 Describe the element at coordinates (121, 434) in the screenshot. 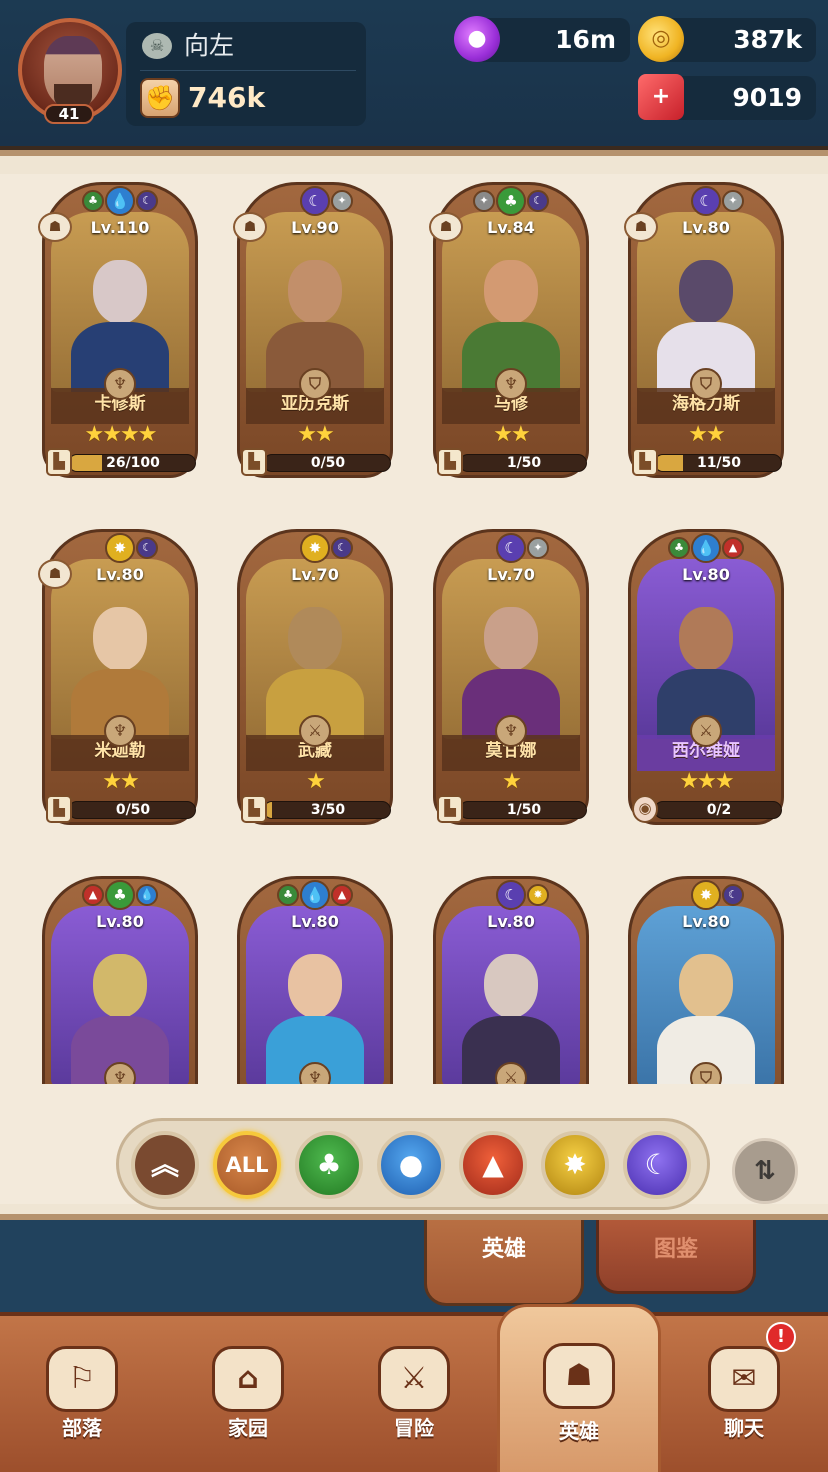

I see `hero-stars: ★★★★` at that location.